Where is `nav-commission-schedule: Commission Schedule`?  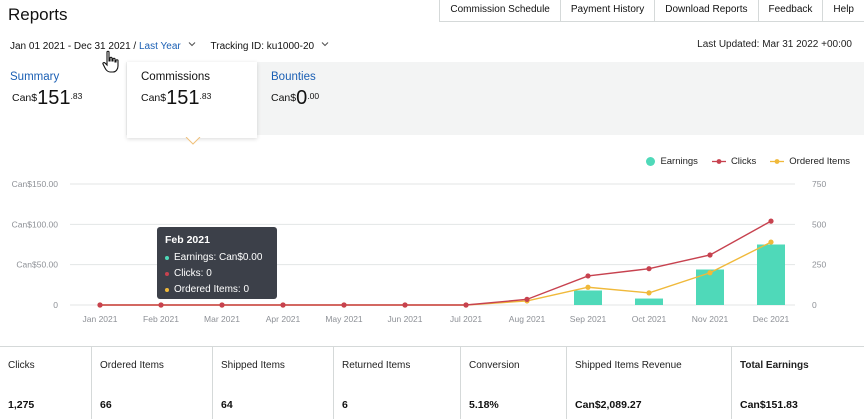 nav-commission-schedule: Commission Schedule is located at coordinates (499, 11).